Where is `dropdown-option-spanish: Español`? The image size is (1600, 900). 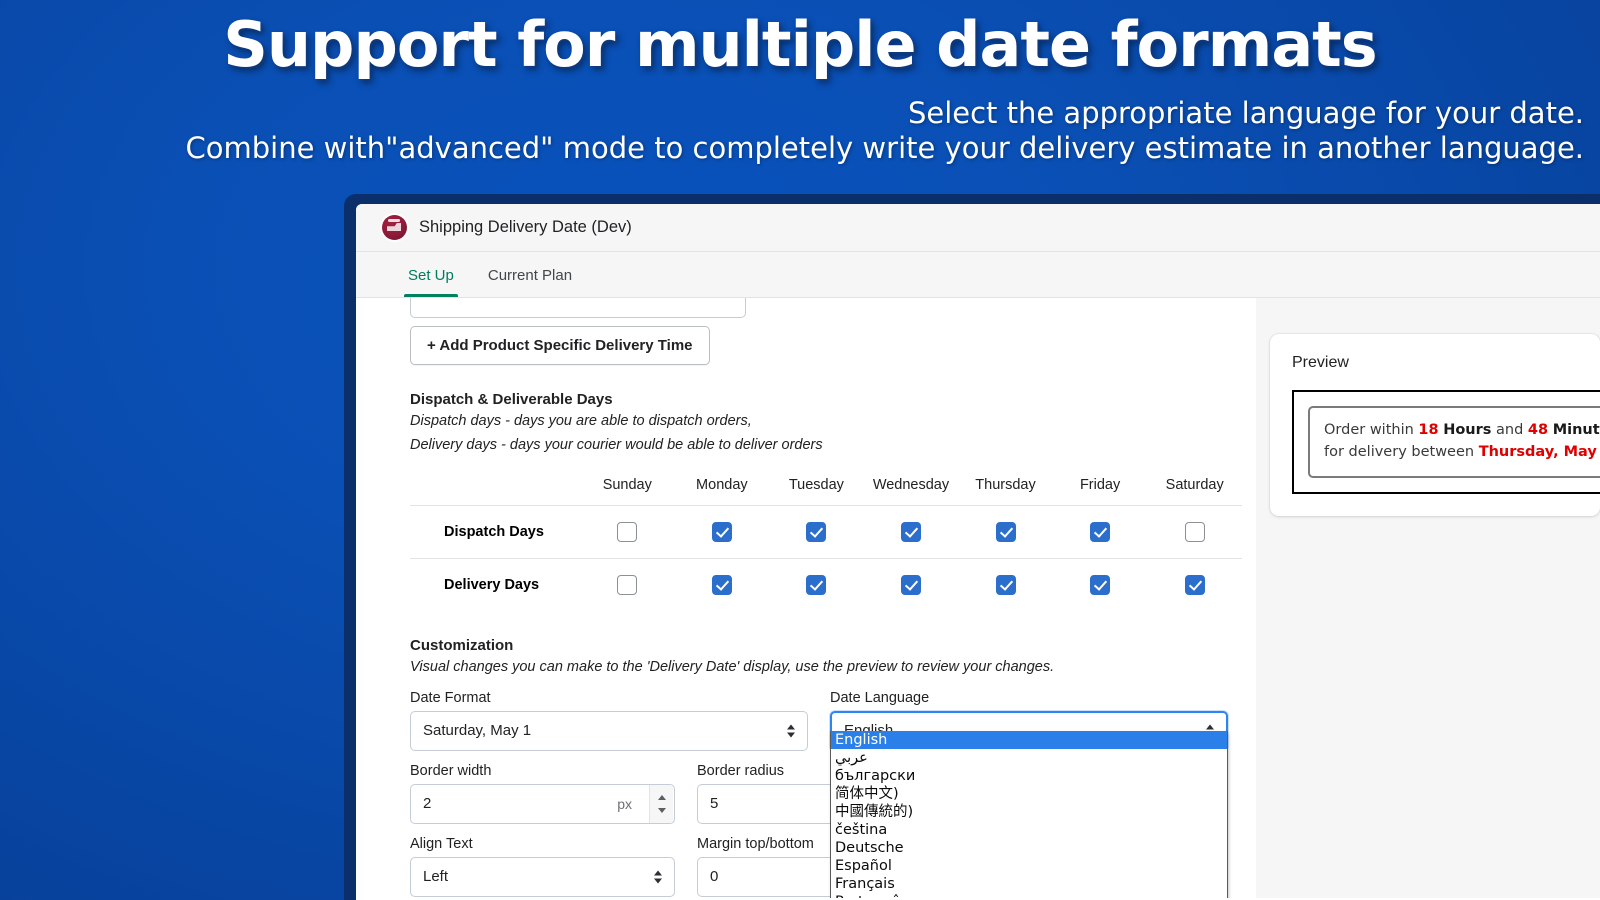
dropdown-option-spanish: Español is located at coordinates (1029, 866).